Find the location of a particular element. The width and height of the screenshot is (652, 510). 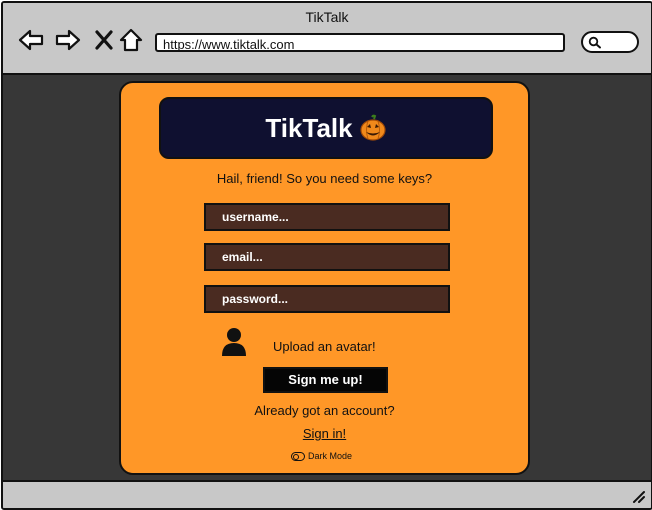

forward-icon is located at coordinates (68, 40).